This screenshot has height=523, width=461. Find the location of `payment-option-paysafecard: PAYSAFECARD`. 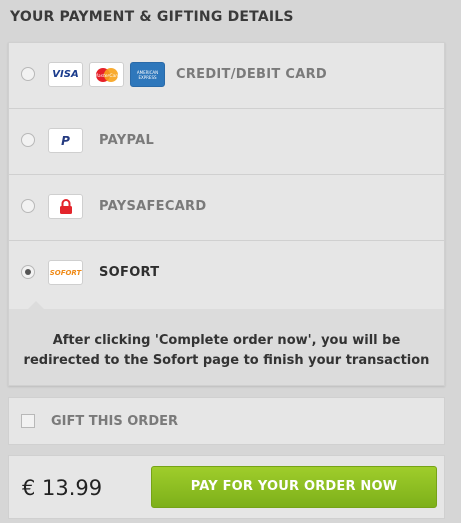

payment-option-paysafecard: PAYSAFECARD is located at coordinates (226, 208).